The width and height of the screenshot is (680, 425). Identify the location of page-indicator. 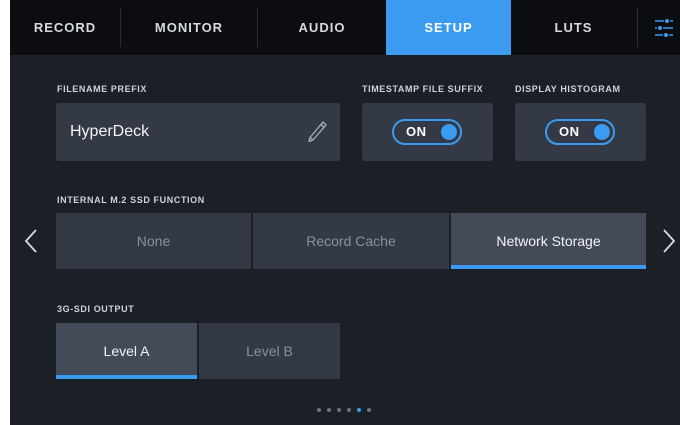
(344, 410).